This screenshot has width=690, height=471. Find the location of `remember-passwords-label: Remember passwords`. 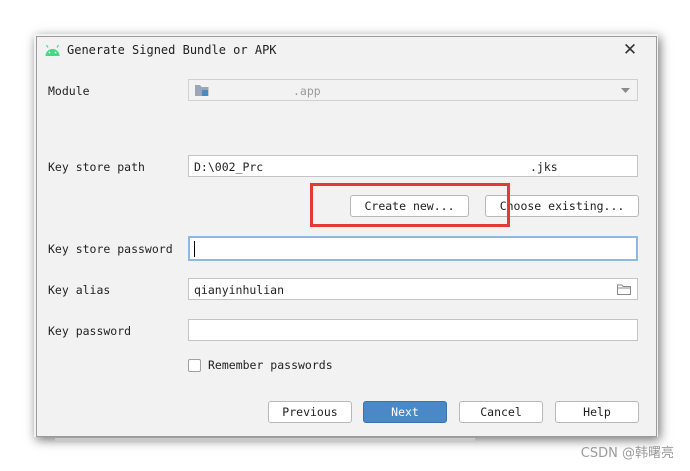

remember-passwords-label: Remember passwords is located at coordinates (270, 365).